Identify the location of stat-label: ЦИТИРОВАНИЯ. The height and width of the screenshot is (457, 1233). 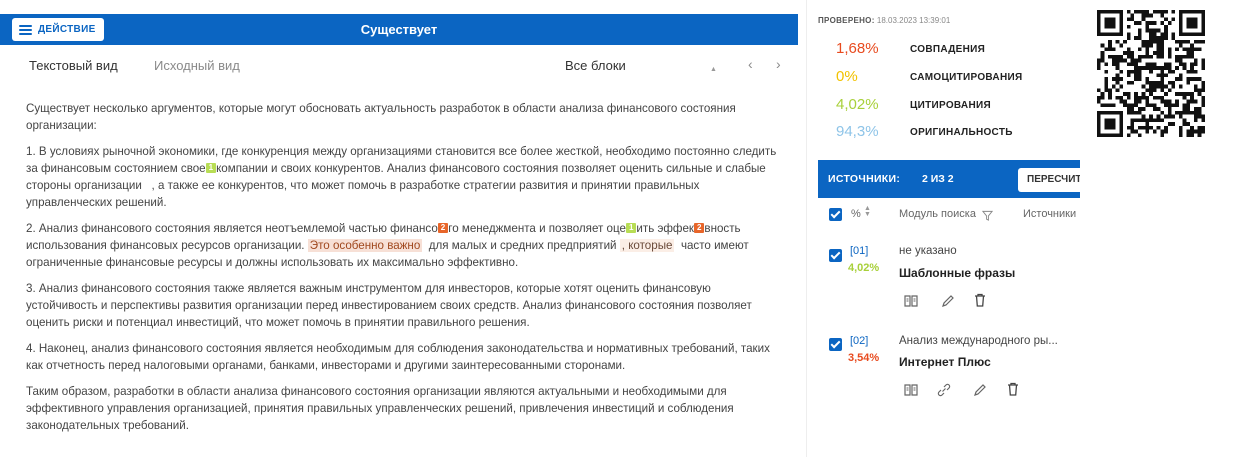
(950, 105).